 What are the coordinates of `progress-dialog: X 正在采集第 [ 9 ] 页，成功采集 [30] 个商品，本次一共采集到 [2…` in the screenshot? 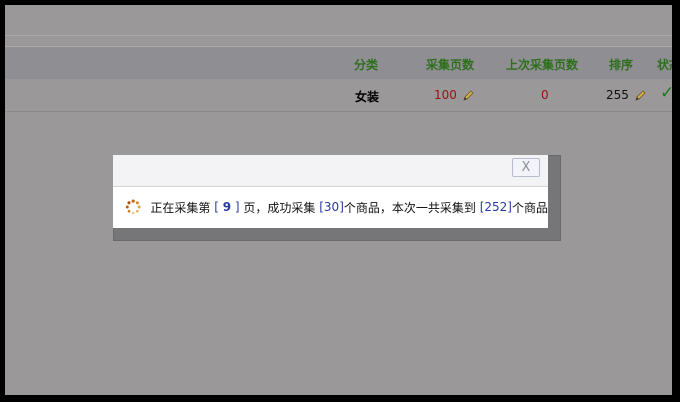 It's located at (330, 191).